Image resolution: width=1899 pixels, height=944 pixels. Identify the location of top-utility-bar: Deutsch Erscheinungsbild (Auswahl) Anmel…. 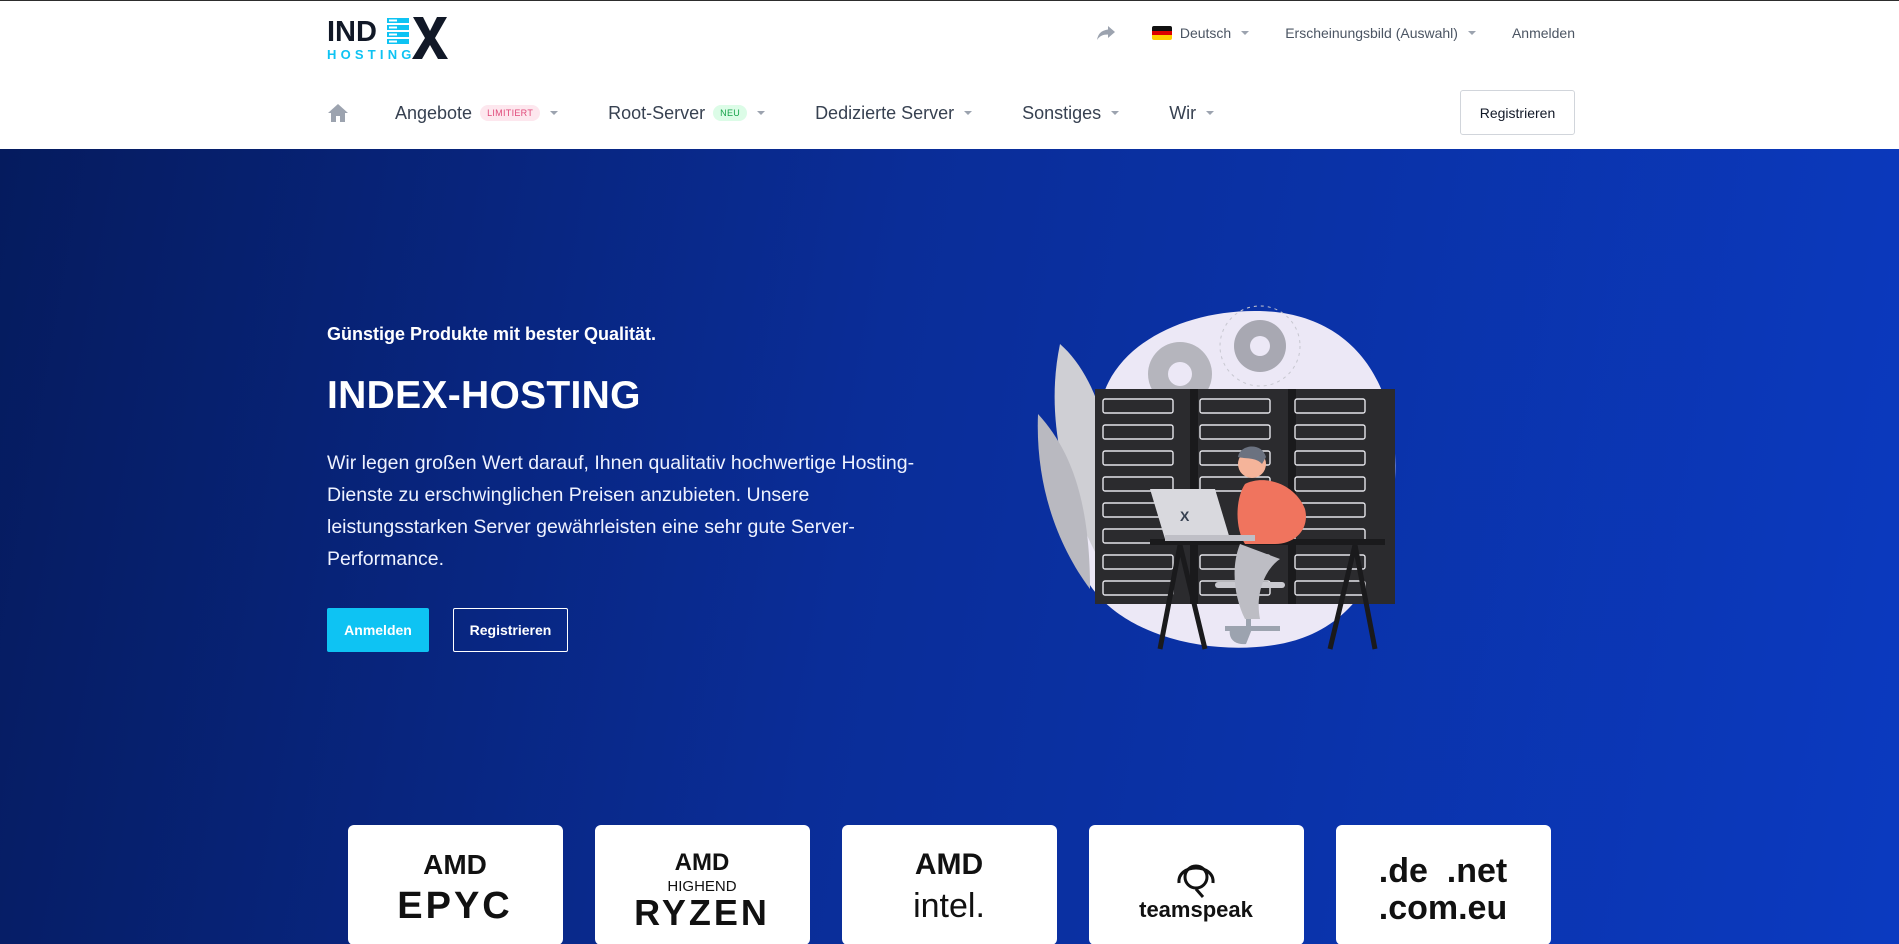
(1335, 33).